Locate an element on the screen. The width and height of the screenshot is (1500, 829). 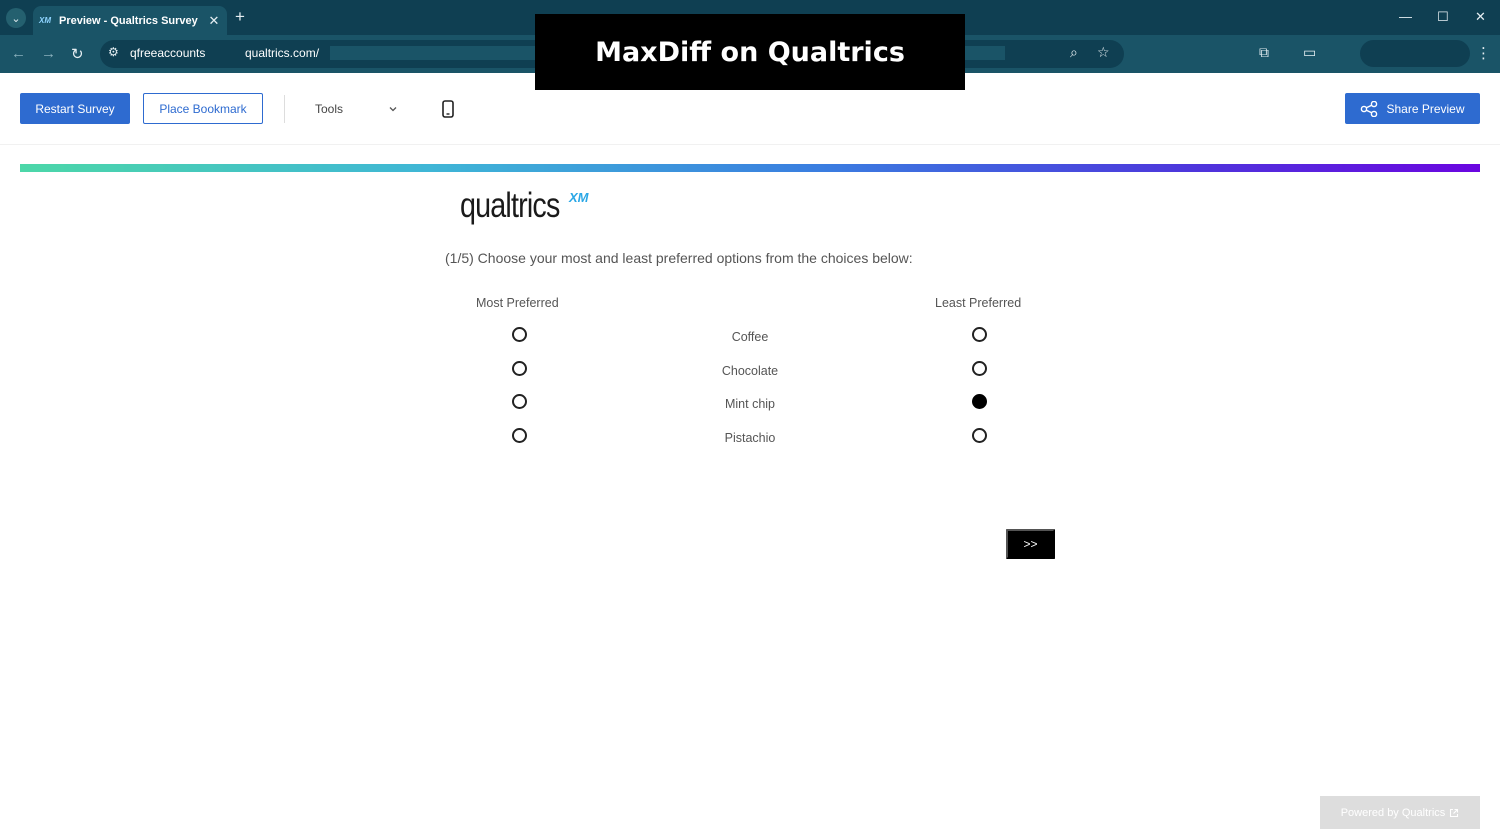
minimize-icon: — is located at coordinates (1405, 16).